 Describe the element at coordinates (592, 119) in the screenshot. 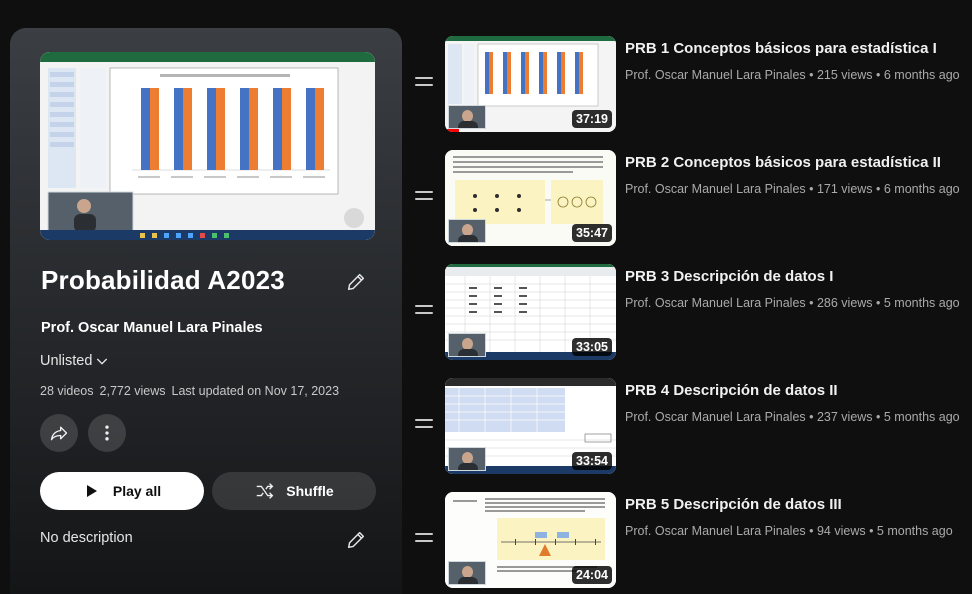

I see `video-duration: 37:19` at that location.